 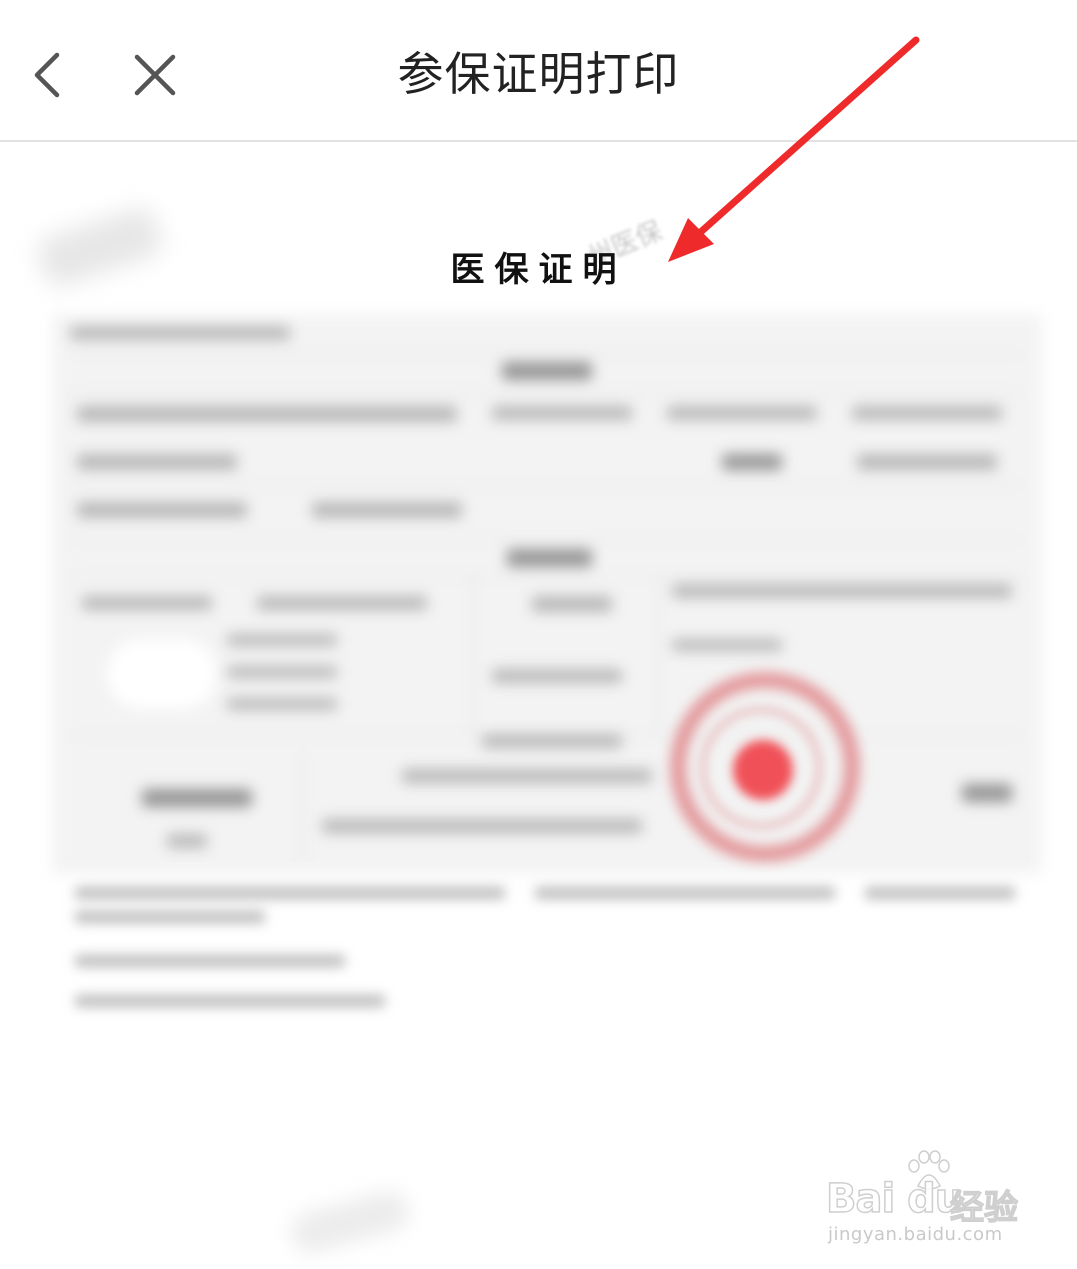 I want to click on official-seal-center, so click(x=763, y=770).